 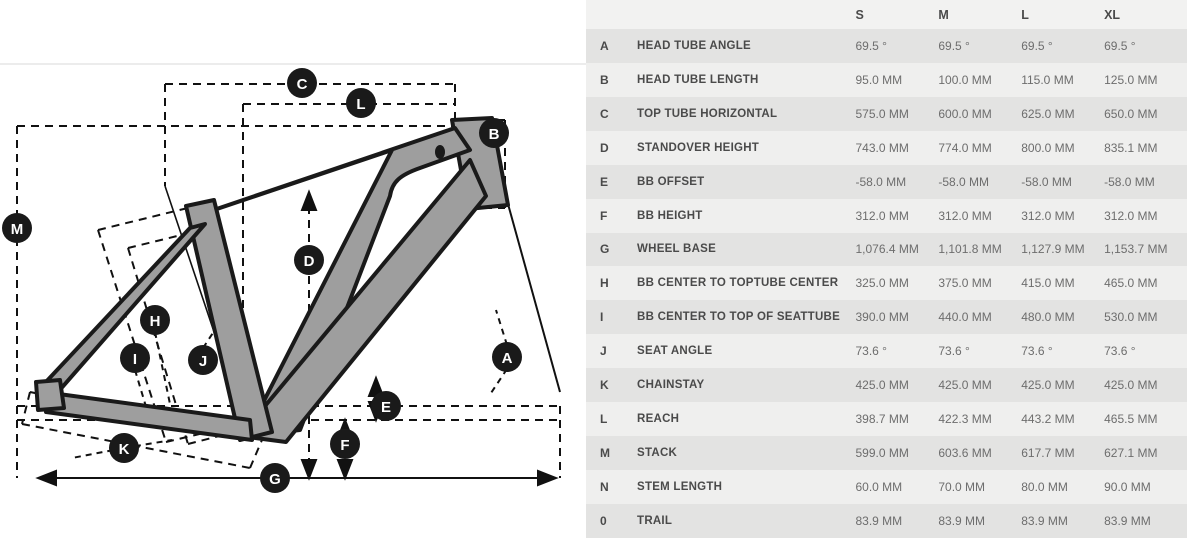 What do you see at coordinates (604, 419) in the screenshot?
I see `row-letter: L` at bounding box center [604, 419].